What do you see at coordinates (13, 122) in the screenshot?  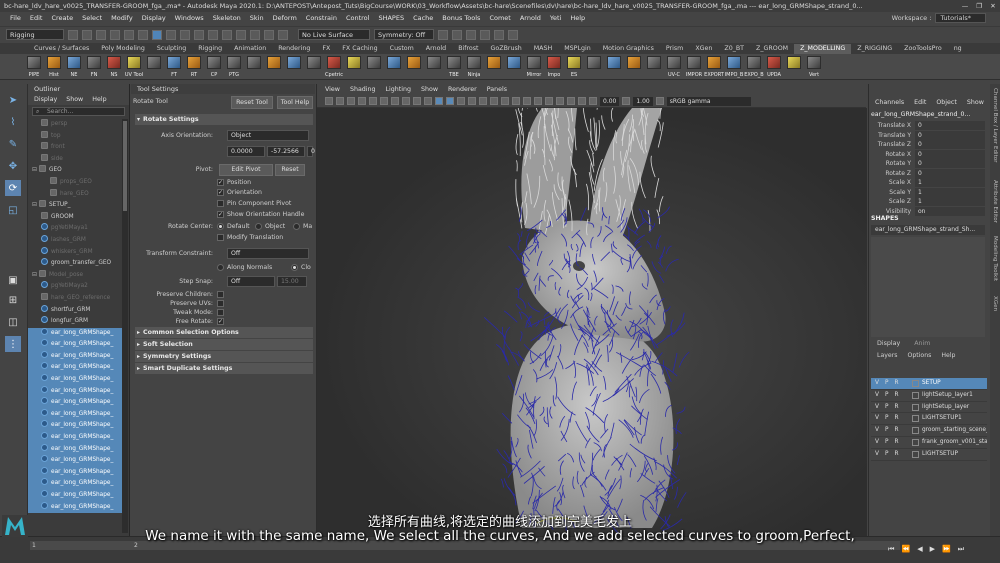 I see `lasso-tool-icon: ⌇` at bounding box center [13, 122].